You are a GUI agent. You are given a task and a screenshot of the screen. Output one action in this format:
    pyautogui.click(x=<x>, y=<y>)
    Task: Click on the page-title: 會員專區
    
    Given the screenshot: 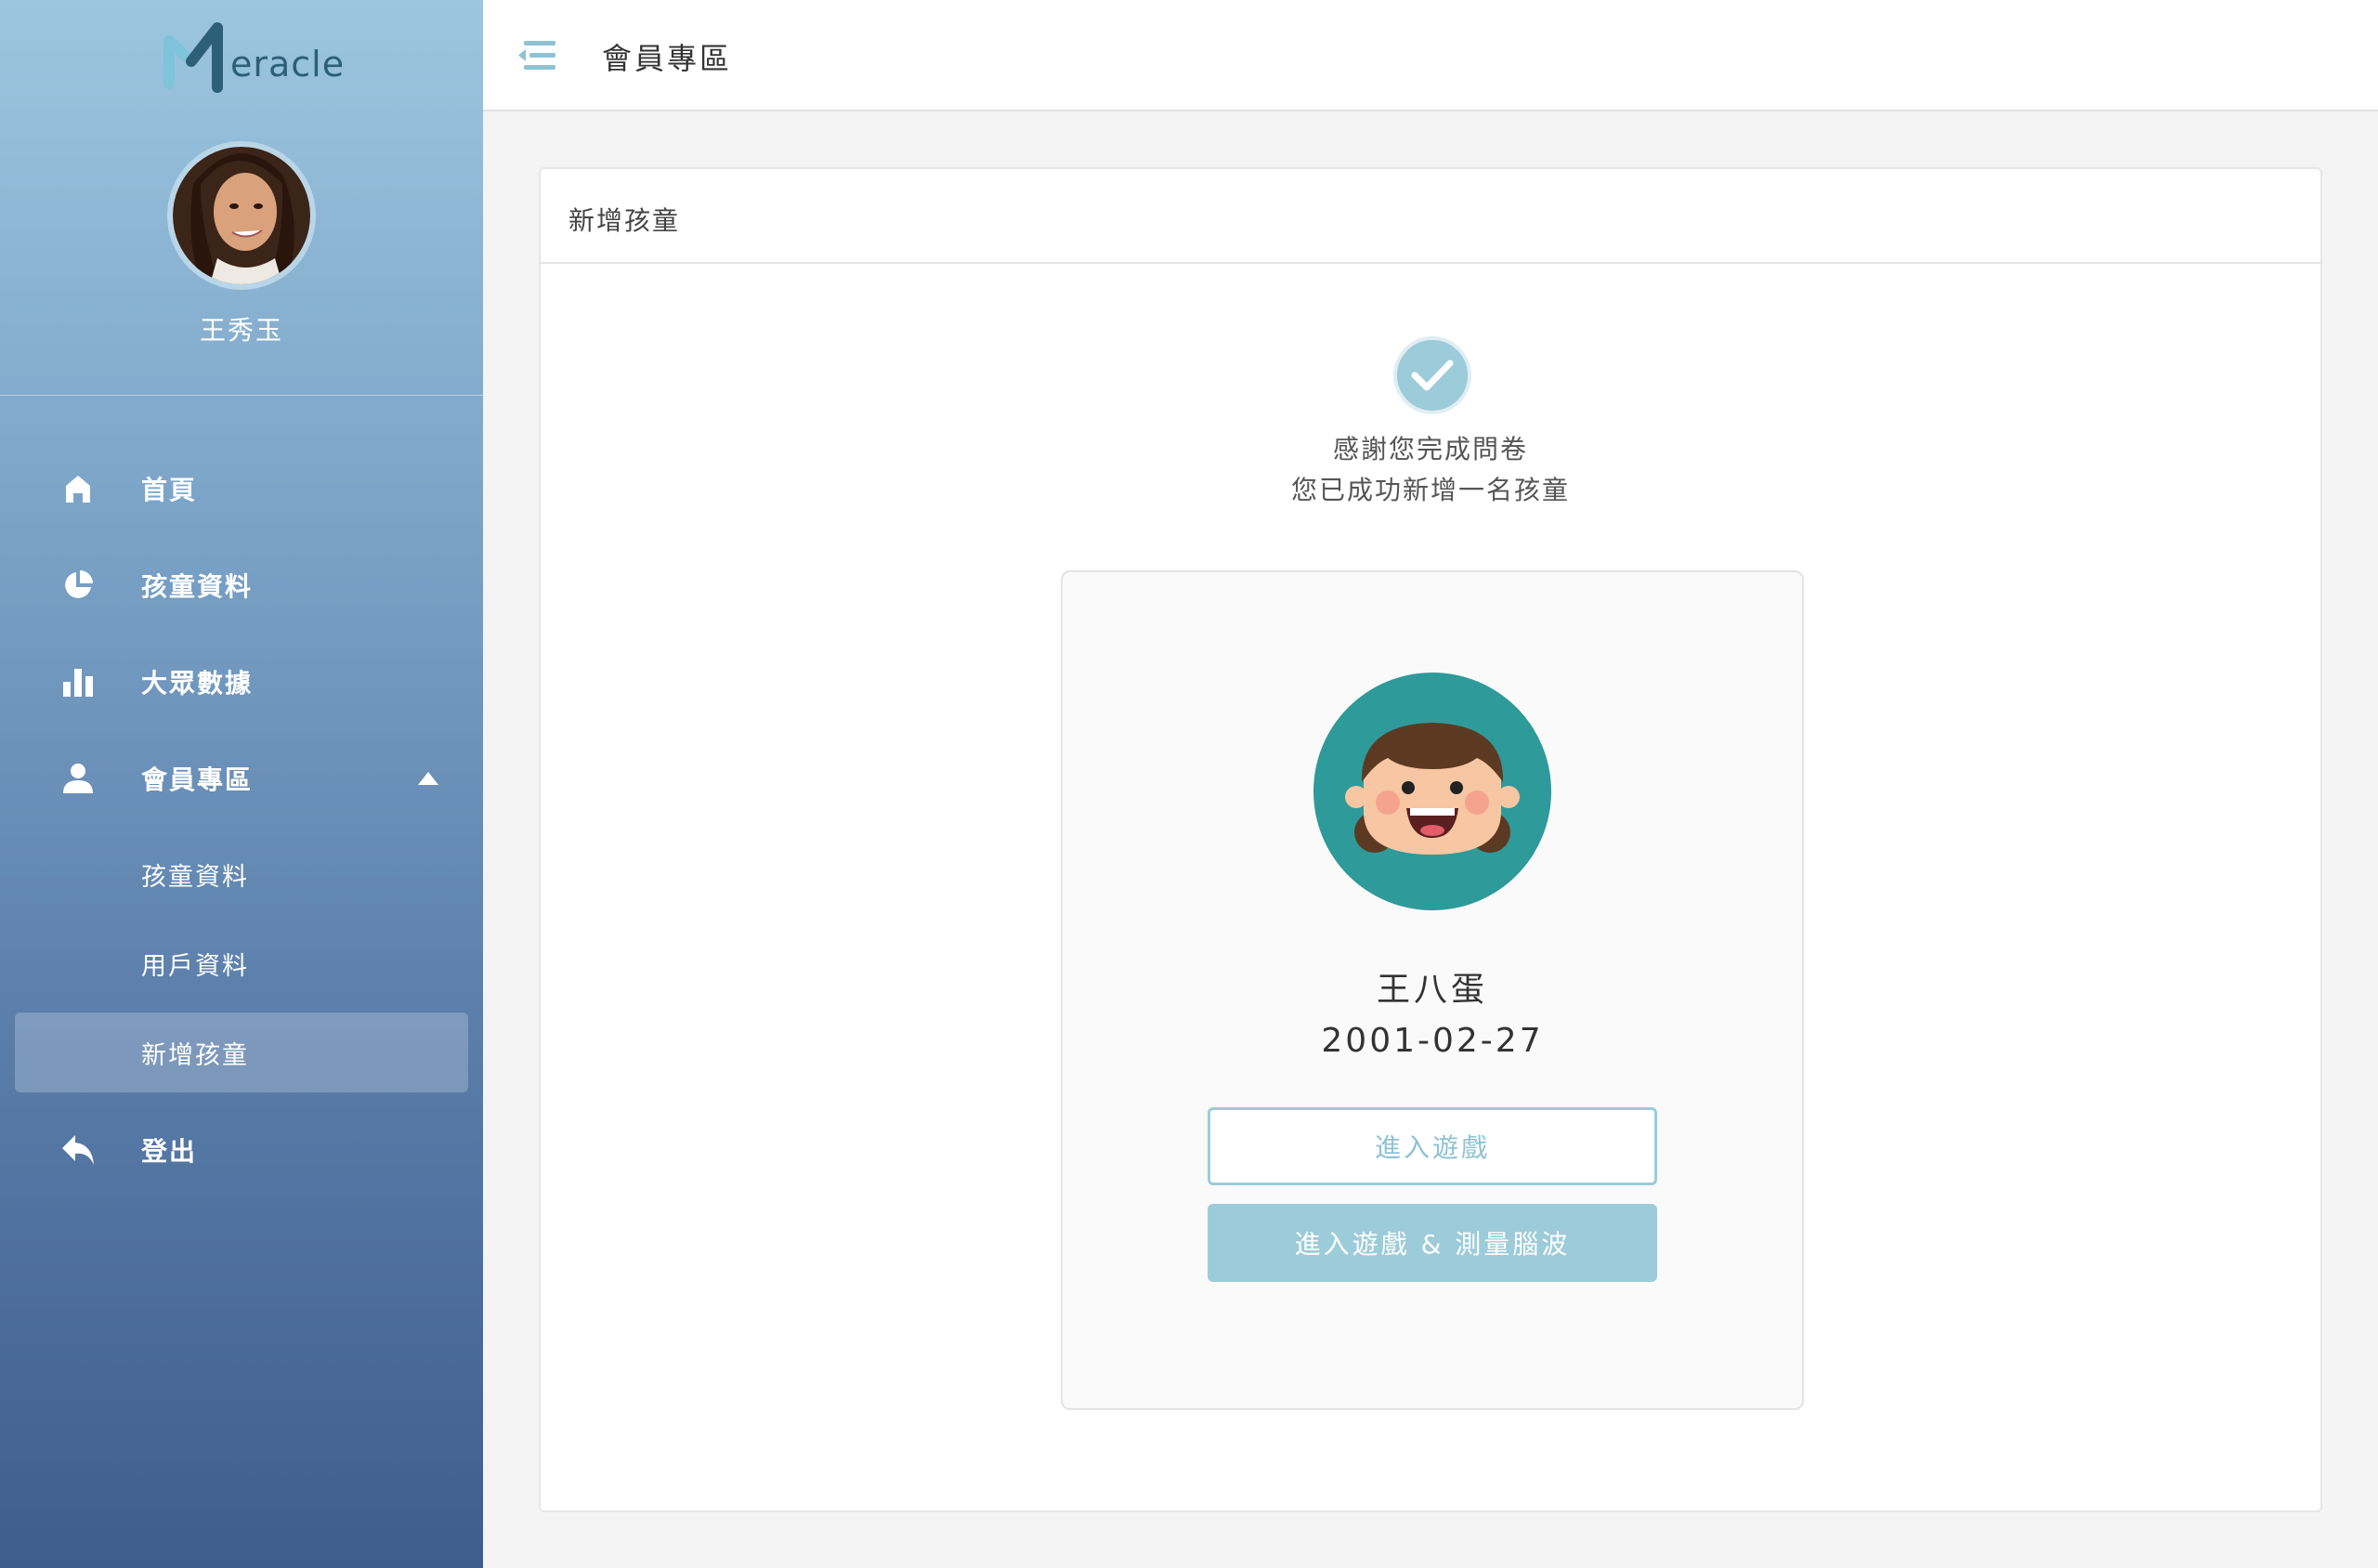 What is the action you would take?
    pyautogui.click(x=667, y=58)
    